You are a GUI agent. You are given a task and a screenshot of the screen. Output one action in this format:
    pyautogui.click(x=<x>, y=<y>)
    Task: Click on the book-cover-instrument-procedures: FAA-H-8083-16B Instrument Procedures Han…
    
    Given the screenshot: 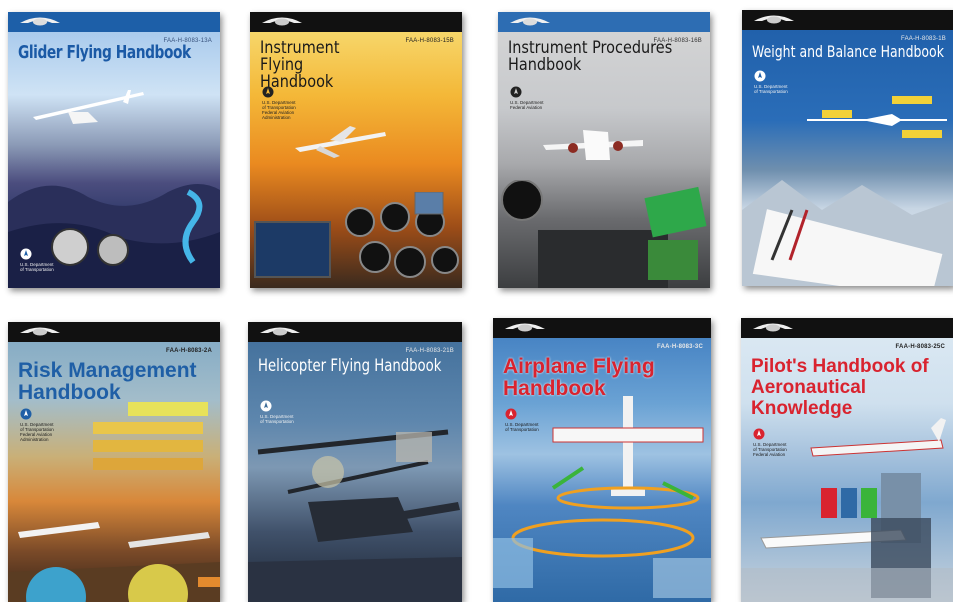 What is the action you would take?
    pyautogui.click(x=604, y=150)
    